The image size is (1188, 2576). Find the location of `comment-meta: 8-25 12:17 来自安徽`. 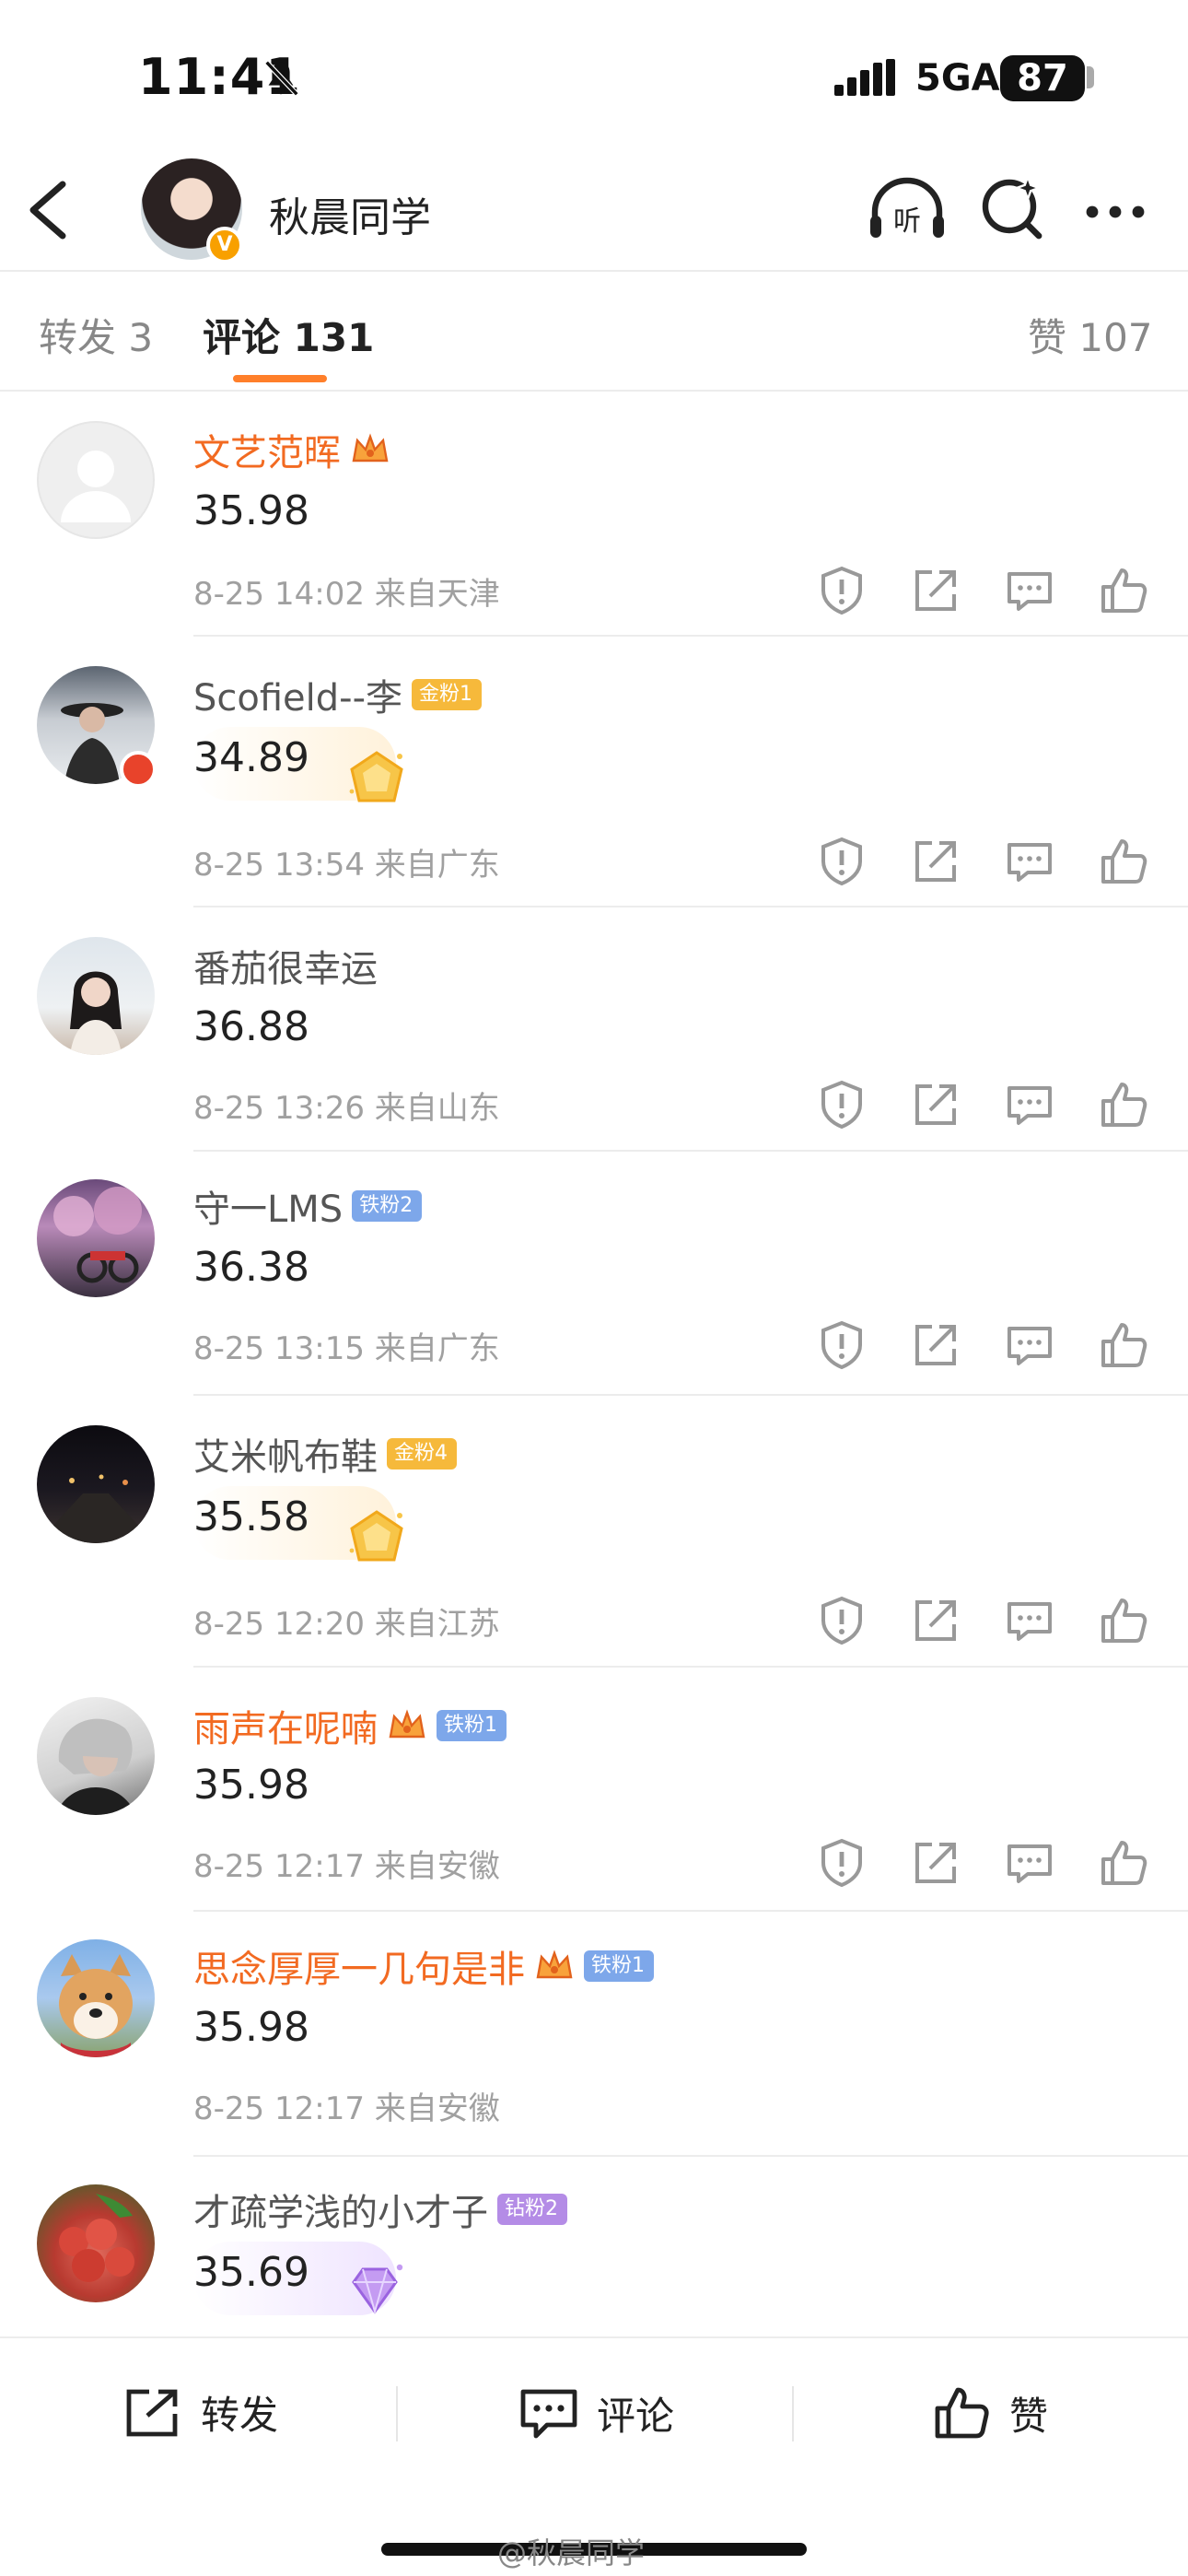

comment-meta: 8-25 12:17 来自安徽 is located at coordinates (346, 1866).